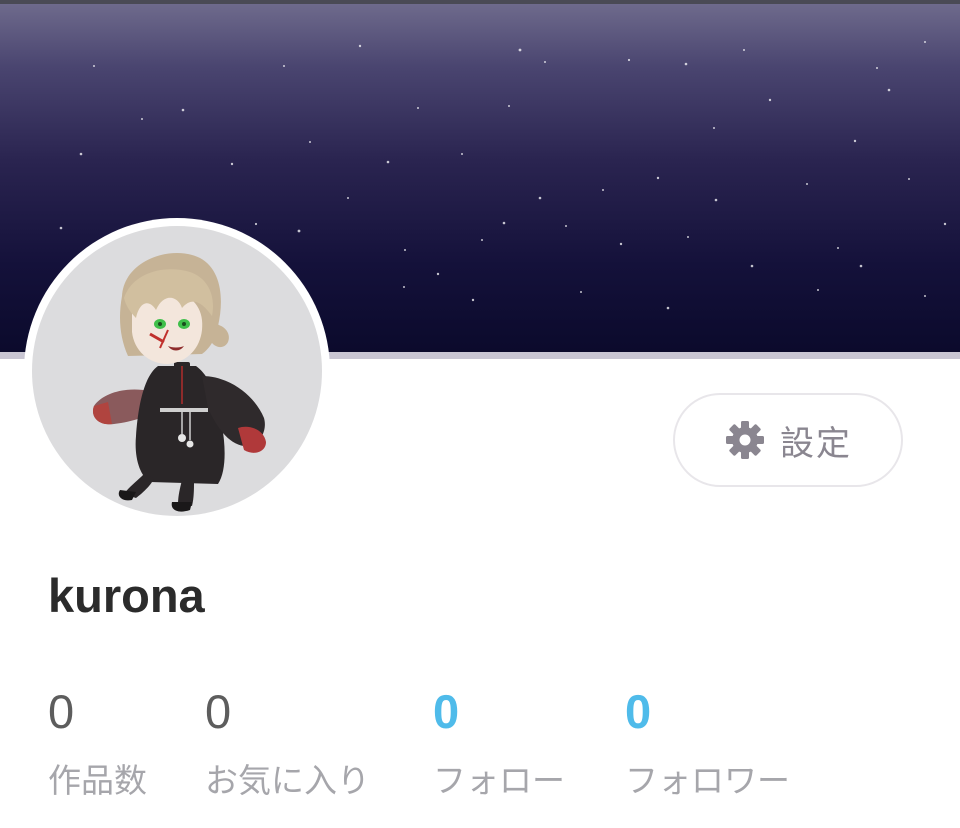  What do you see at coordinates (179, 382) in the screenshot?
I see `character-illustration` at bounding box center [179, 382].